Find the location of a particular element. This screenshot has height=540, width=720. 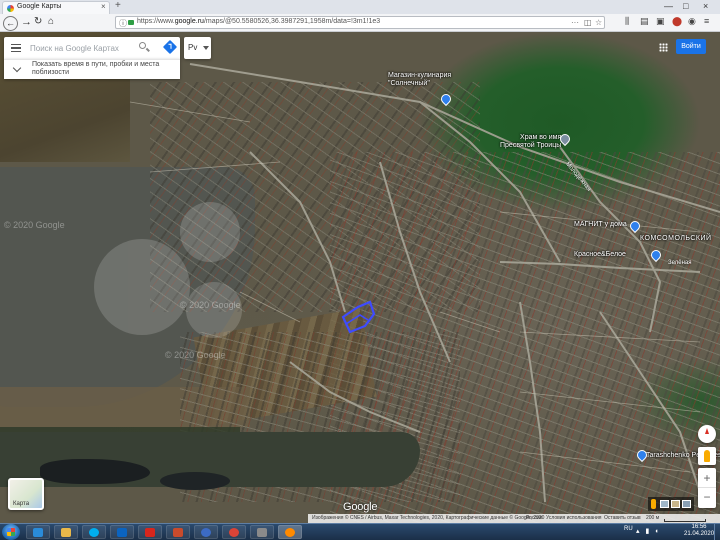

acrobat-icon is located at coordinates (150, 532).